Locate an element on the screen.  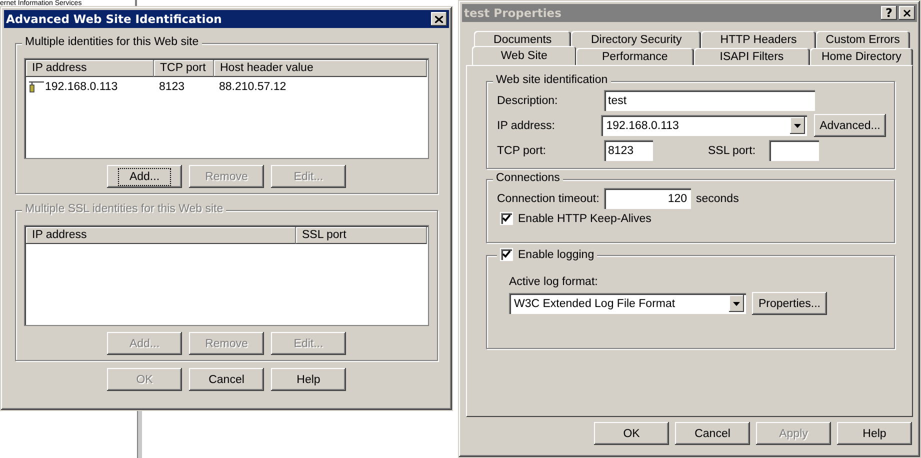
table-cell: 192.168.0.113 is located at coordinates (81, 87).